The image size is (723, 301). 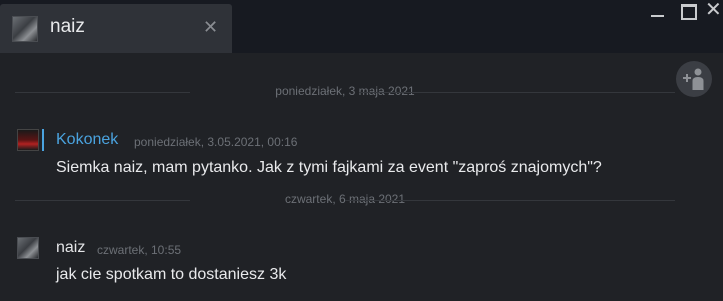 I want to click on avatar-status-bar, so click(x=43, y=140).